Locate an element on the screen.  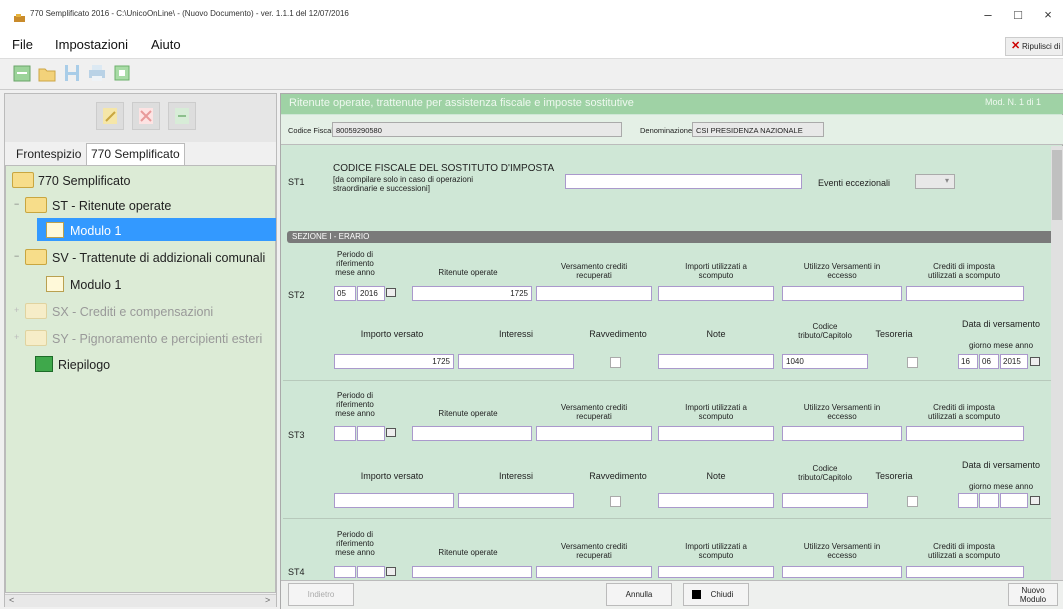
label-importi-utilizzati: Importi utilizzati a scomputo is located at coordinates (716, 271).